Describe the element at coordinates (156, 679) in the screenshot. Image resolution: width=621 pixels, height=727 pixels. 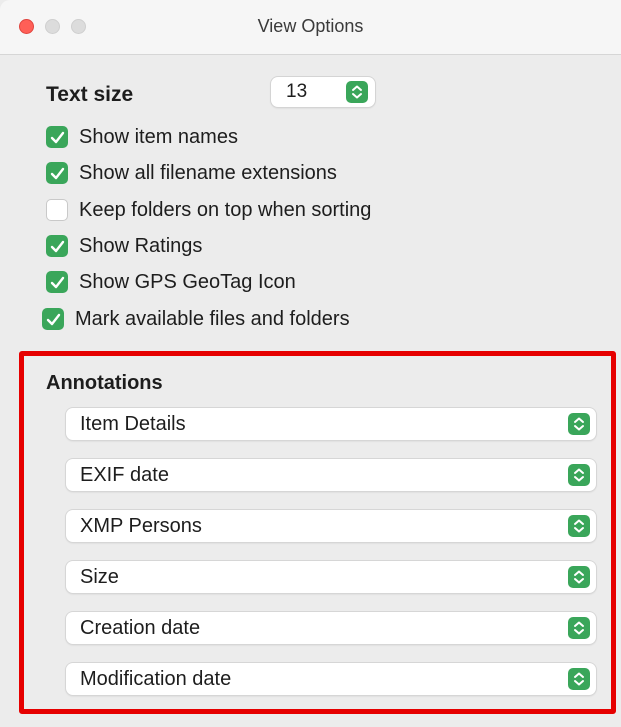
I see `select-value: Modification date` at that location.